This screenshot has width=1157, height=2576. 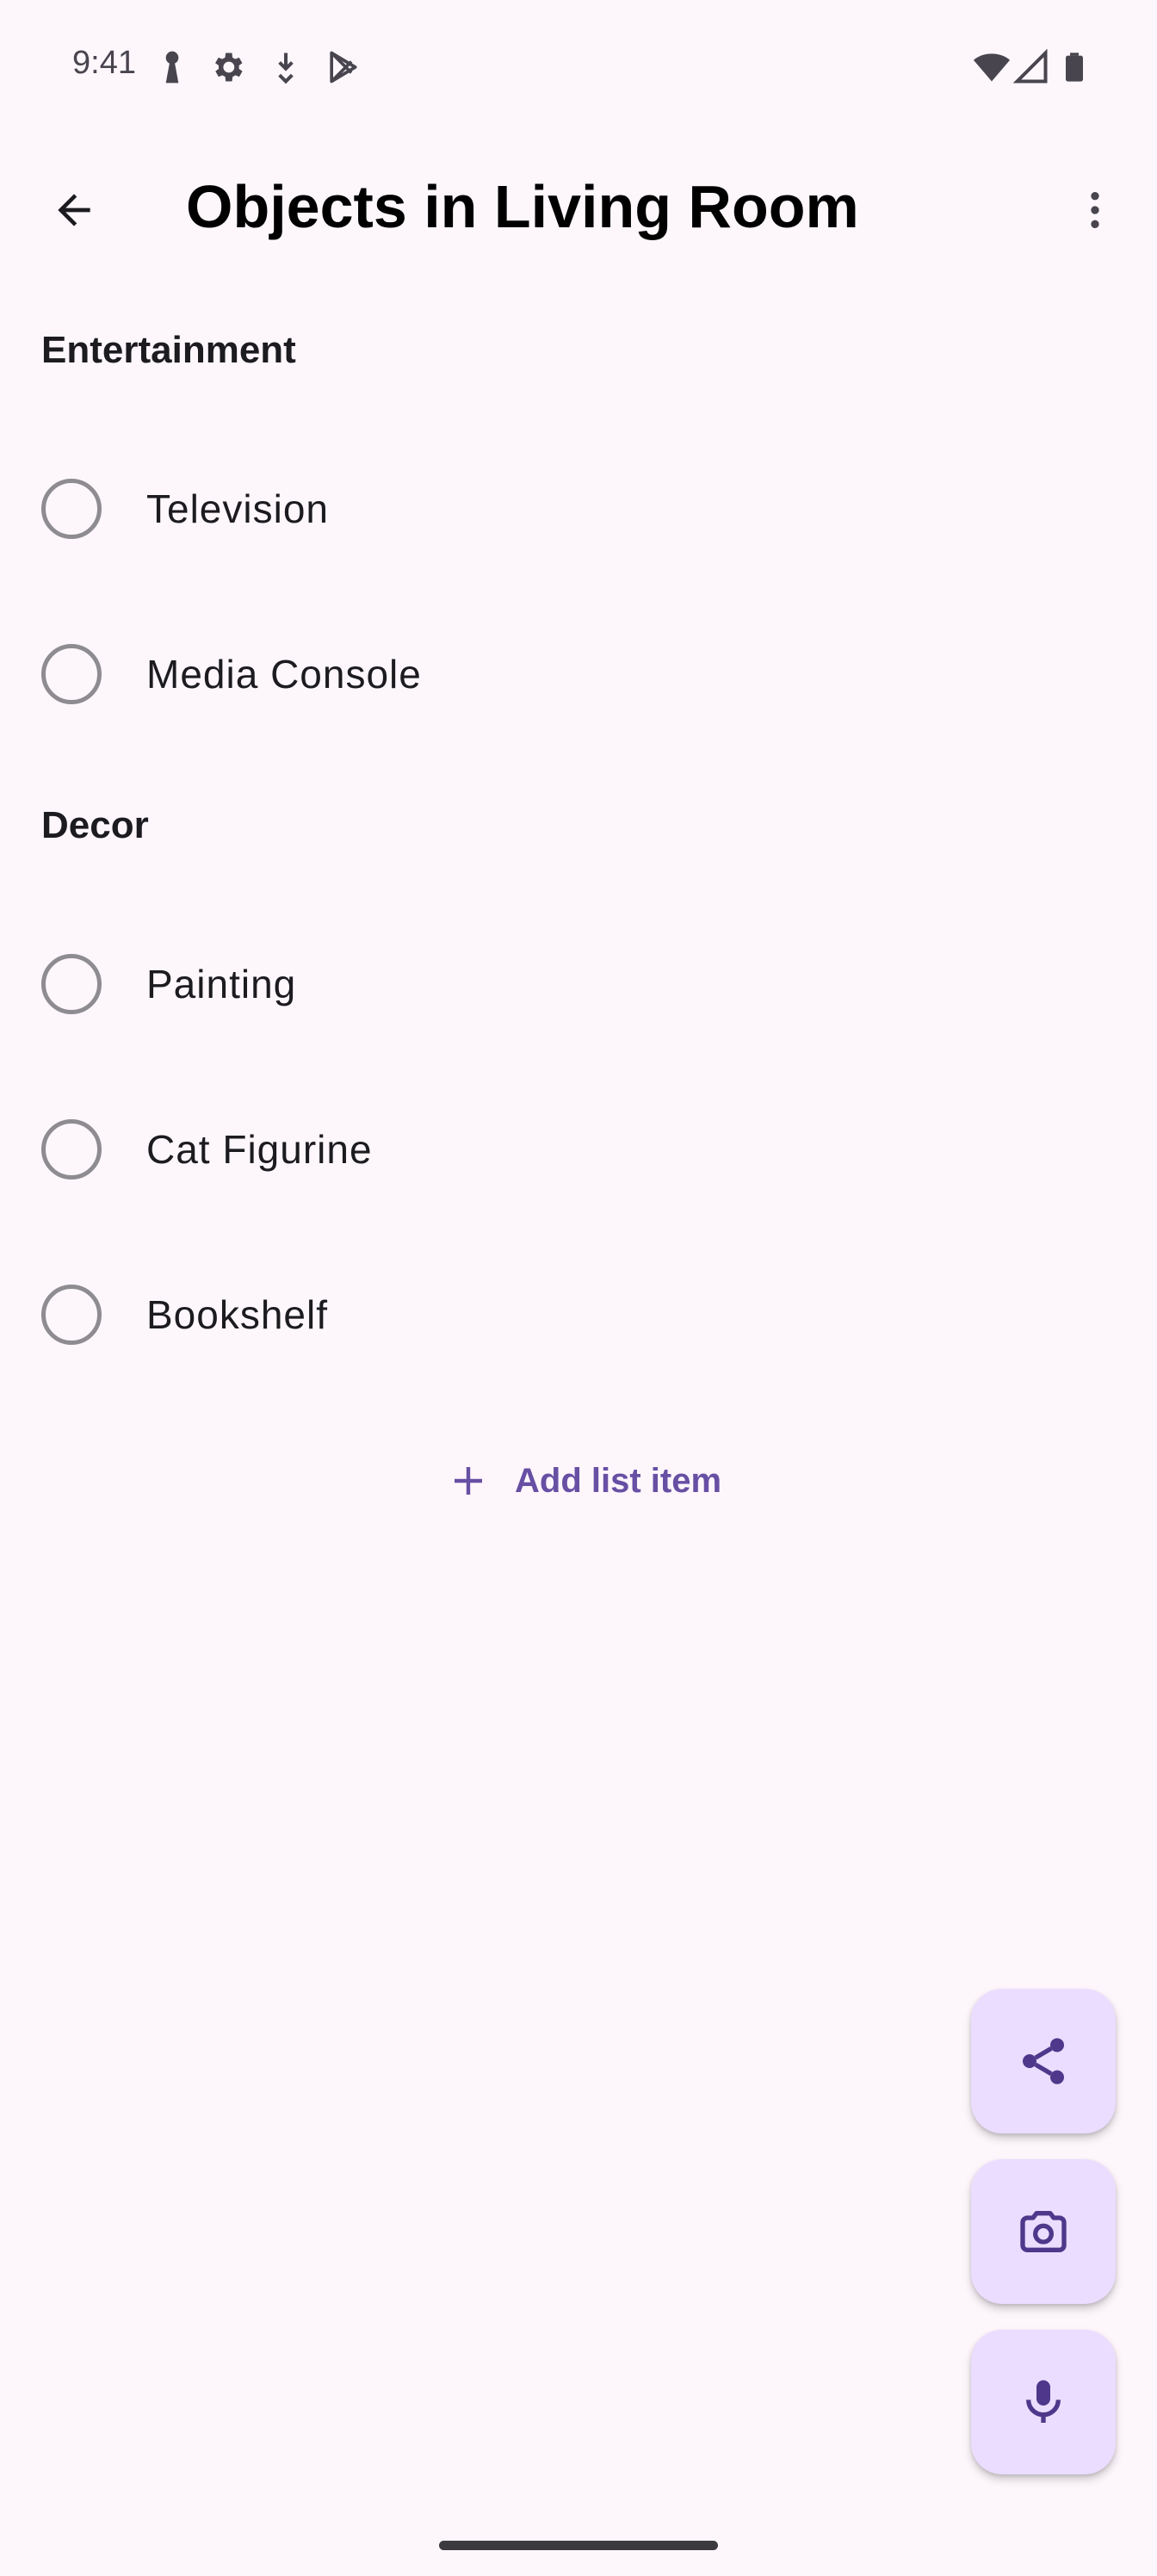 What do you see at coordinates (343, 67) in the screenshot?
I see `play-store-icon` at bounding box center [343, 67].